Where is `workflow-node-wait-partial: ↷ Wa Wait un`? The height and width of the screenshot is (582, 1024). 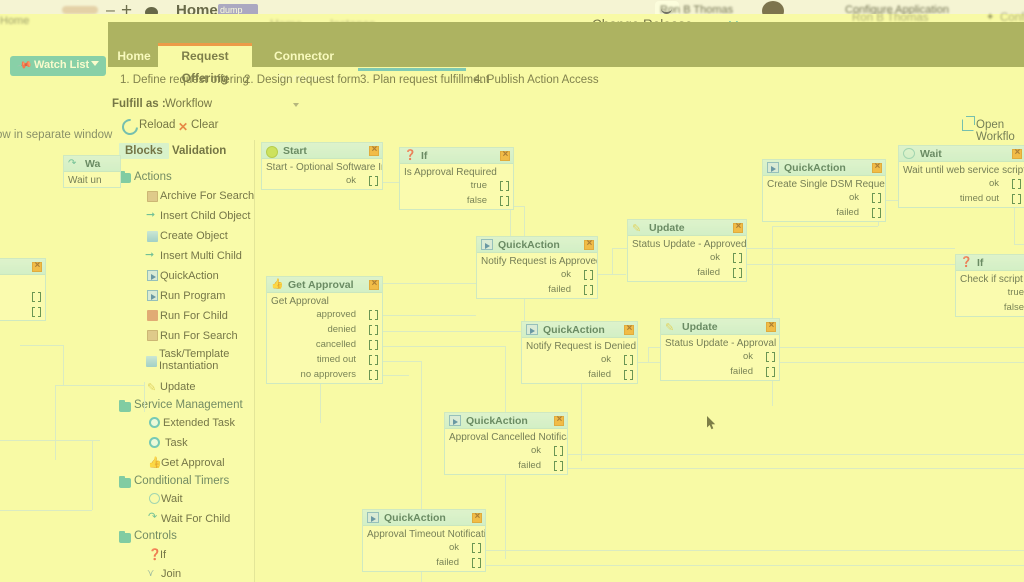
workflow-node-wait-partial: ↷ Wa Wait un is located at coordinates (92, 171).